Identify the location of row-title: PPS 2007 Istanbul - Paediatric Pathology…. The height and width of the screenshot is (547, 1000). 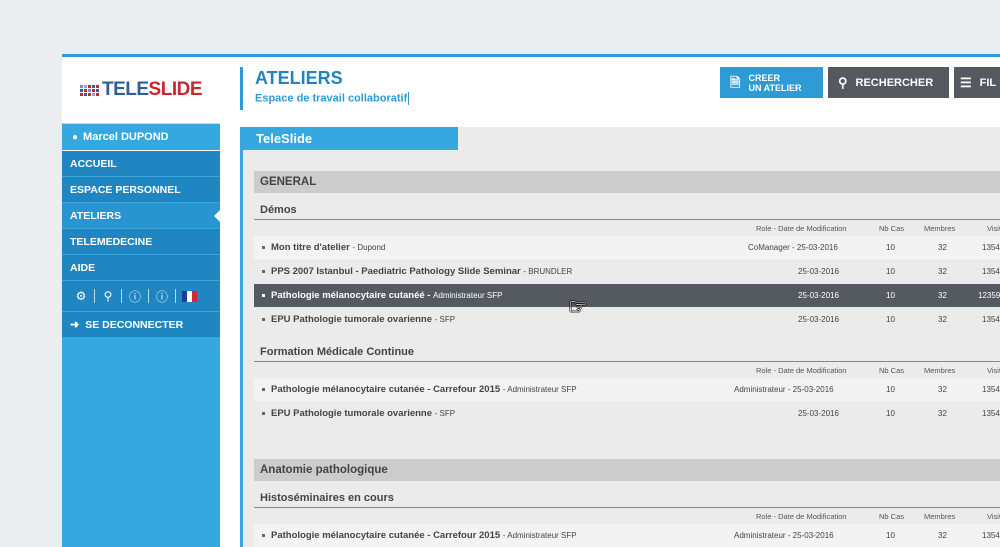
(396, 271).